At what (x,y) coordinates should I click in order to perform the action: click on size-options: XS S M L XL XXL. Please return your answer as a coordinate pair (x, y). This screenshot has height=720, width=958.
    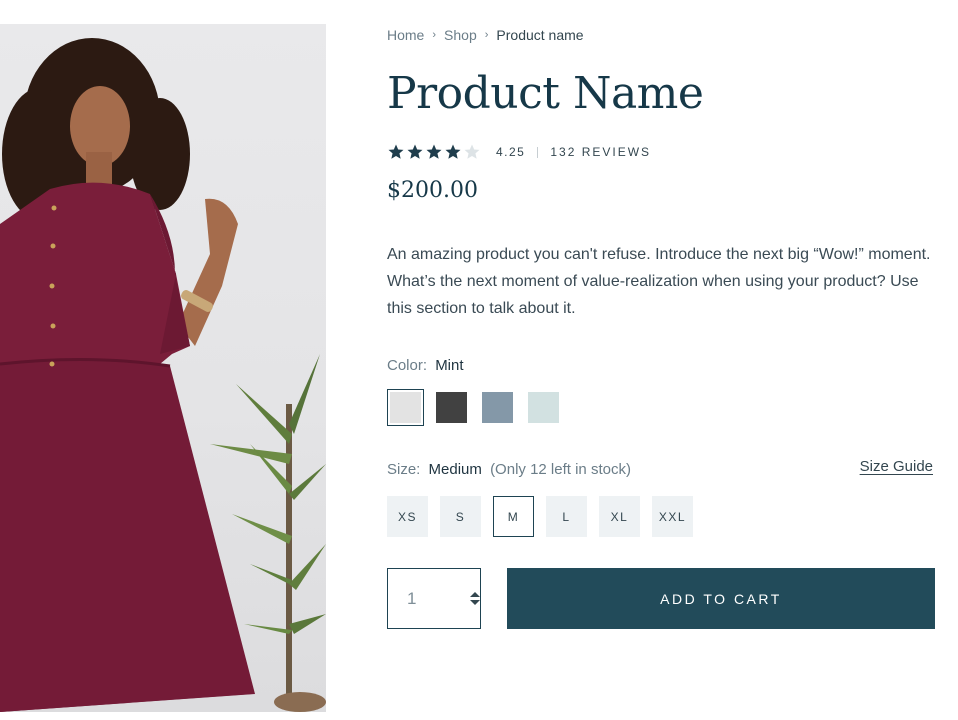
    Looking at the image, I should click on (546, 516).